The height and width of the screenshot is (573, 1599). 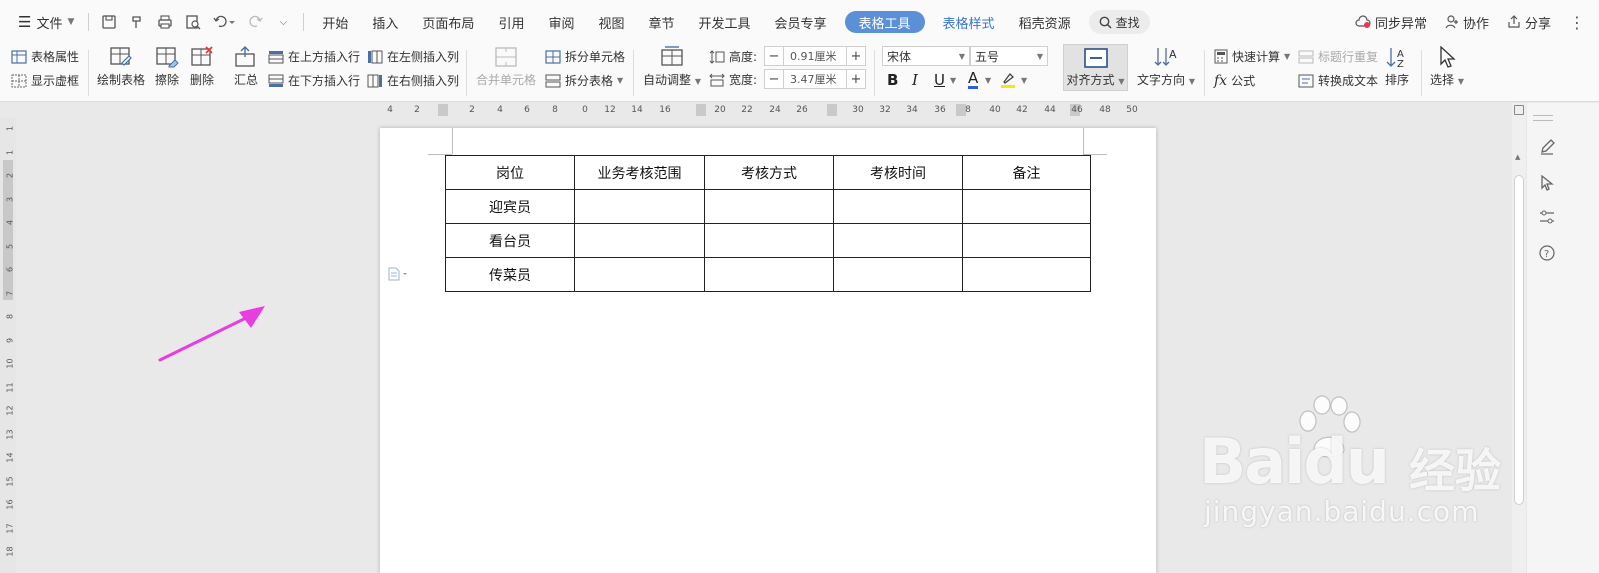 What do you see at coordinates (1095, 67) in the screenshot?
I see `align-button: 对齐方式 ▼` at bounding box center [1095, 67].